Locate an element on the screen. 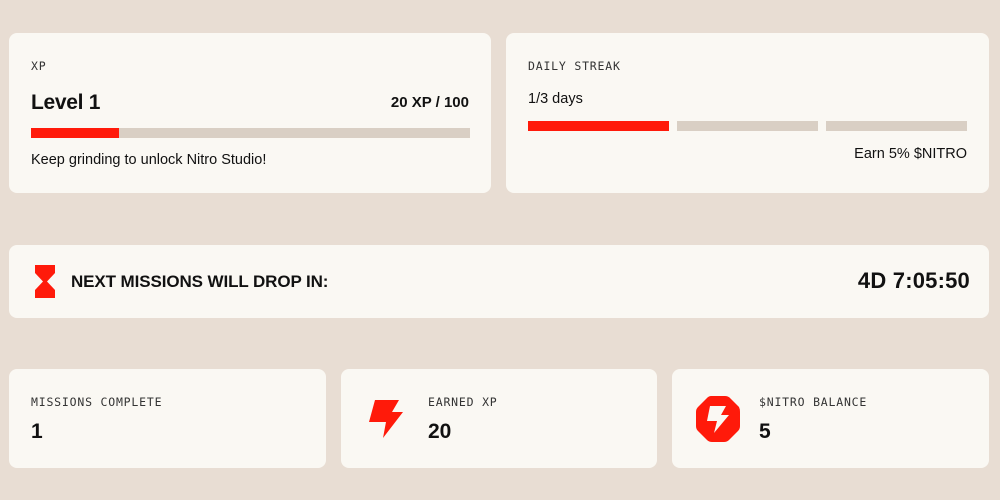 Image resolution: width=1000 pixels, height=500 pixels. lightning-bolt-icon is located at coordinates (386, 419).